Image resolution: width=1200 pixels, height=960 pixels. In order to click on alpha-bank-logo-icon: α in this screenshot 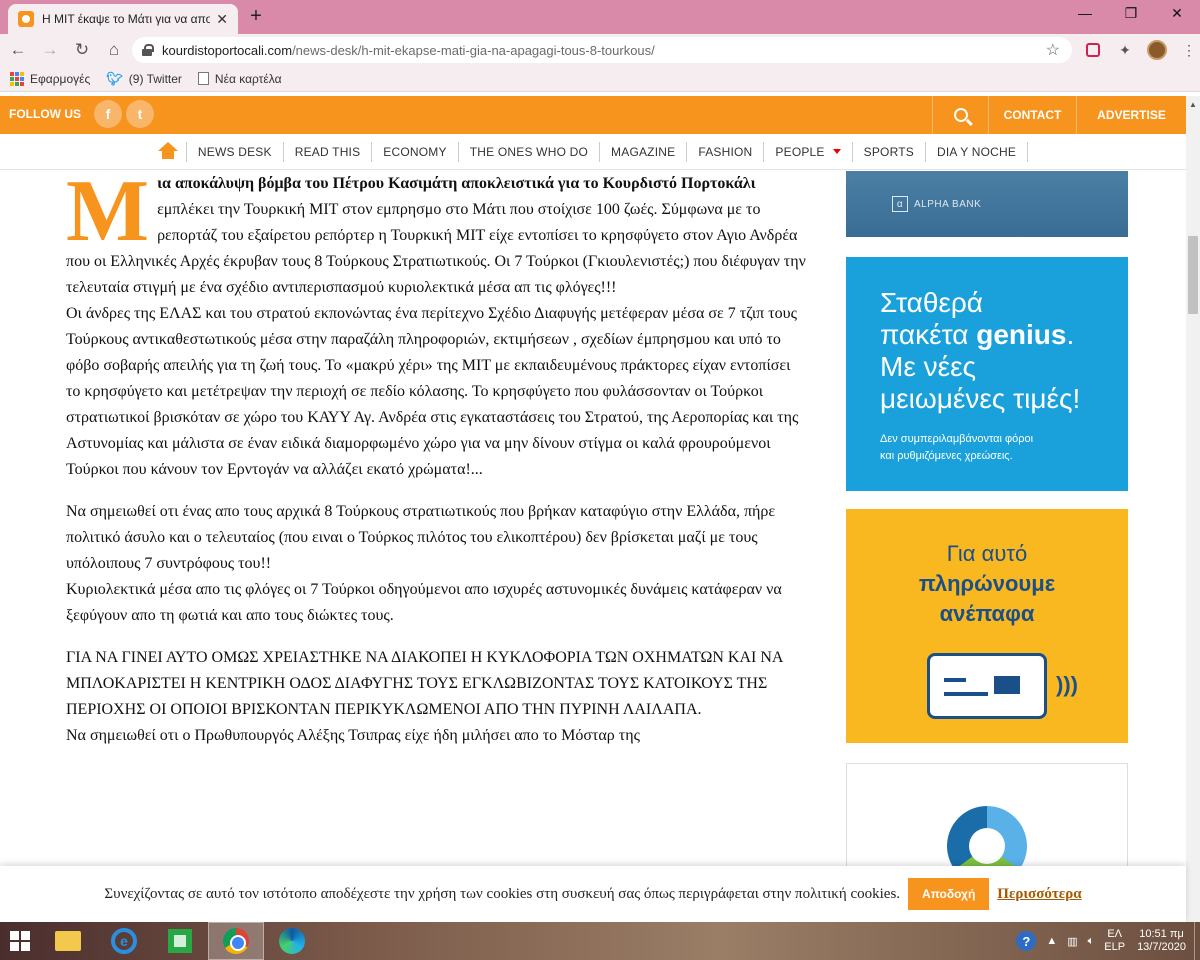, I will do `click(900, 204)`.